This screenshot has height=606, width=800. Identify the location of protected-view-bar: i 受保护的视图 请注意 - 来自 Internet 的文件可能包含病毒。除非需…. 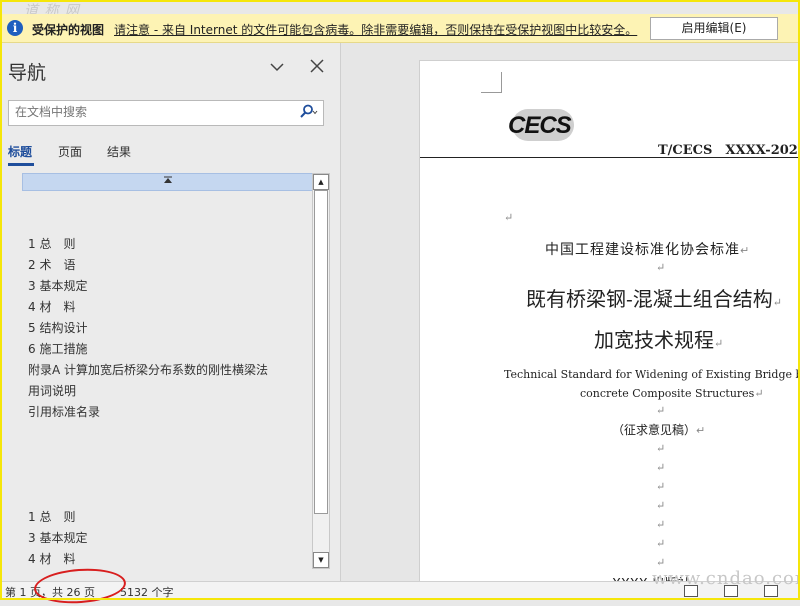
(400, 28).